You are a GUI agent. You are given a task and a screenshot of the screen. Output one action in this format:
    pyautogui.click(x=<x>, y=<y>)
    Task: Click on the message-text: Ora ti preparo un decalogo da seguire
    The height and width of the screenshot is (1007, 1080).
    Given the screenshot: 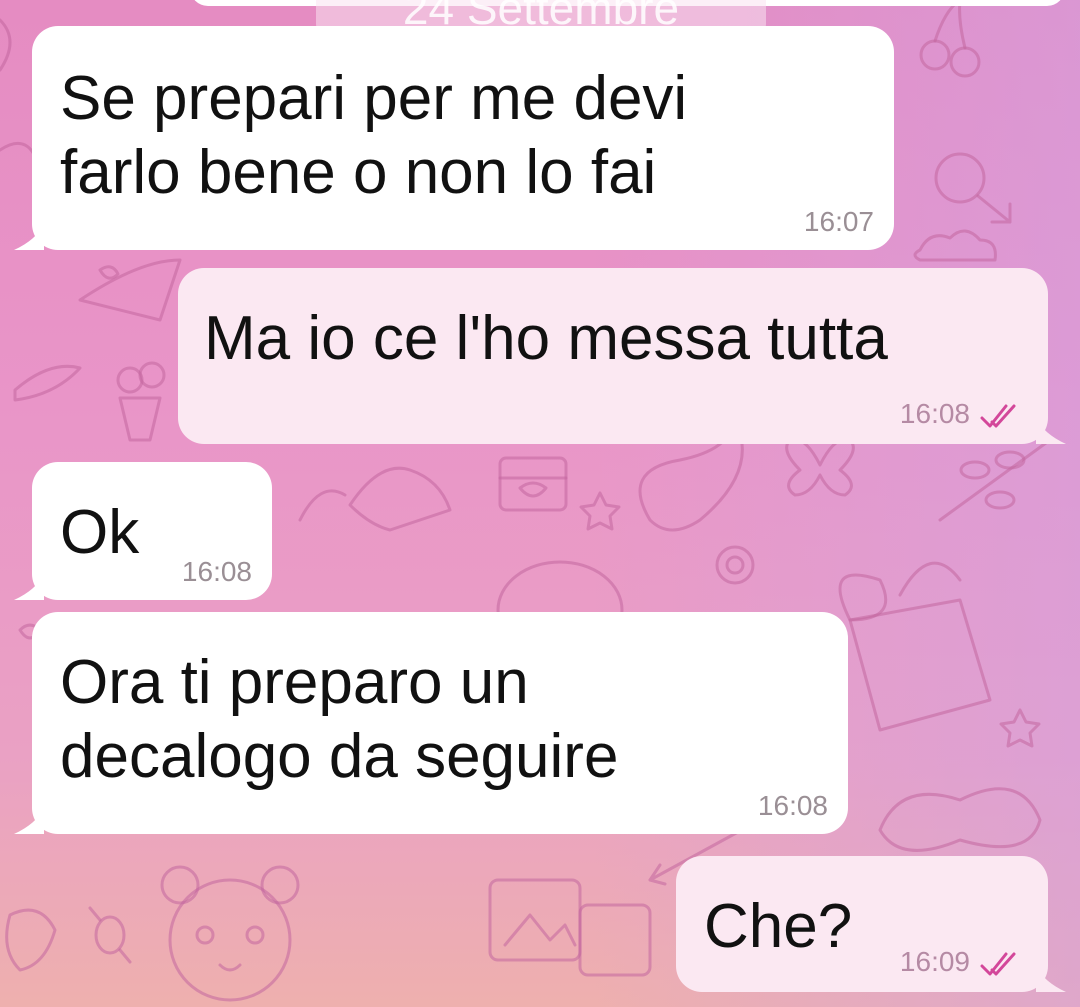 What is the action you would take?
    pyautogui.click(x=339, y=719)
    